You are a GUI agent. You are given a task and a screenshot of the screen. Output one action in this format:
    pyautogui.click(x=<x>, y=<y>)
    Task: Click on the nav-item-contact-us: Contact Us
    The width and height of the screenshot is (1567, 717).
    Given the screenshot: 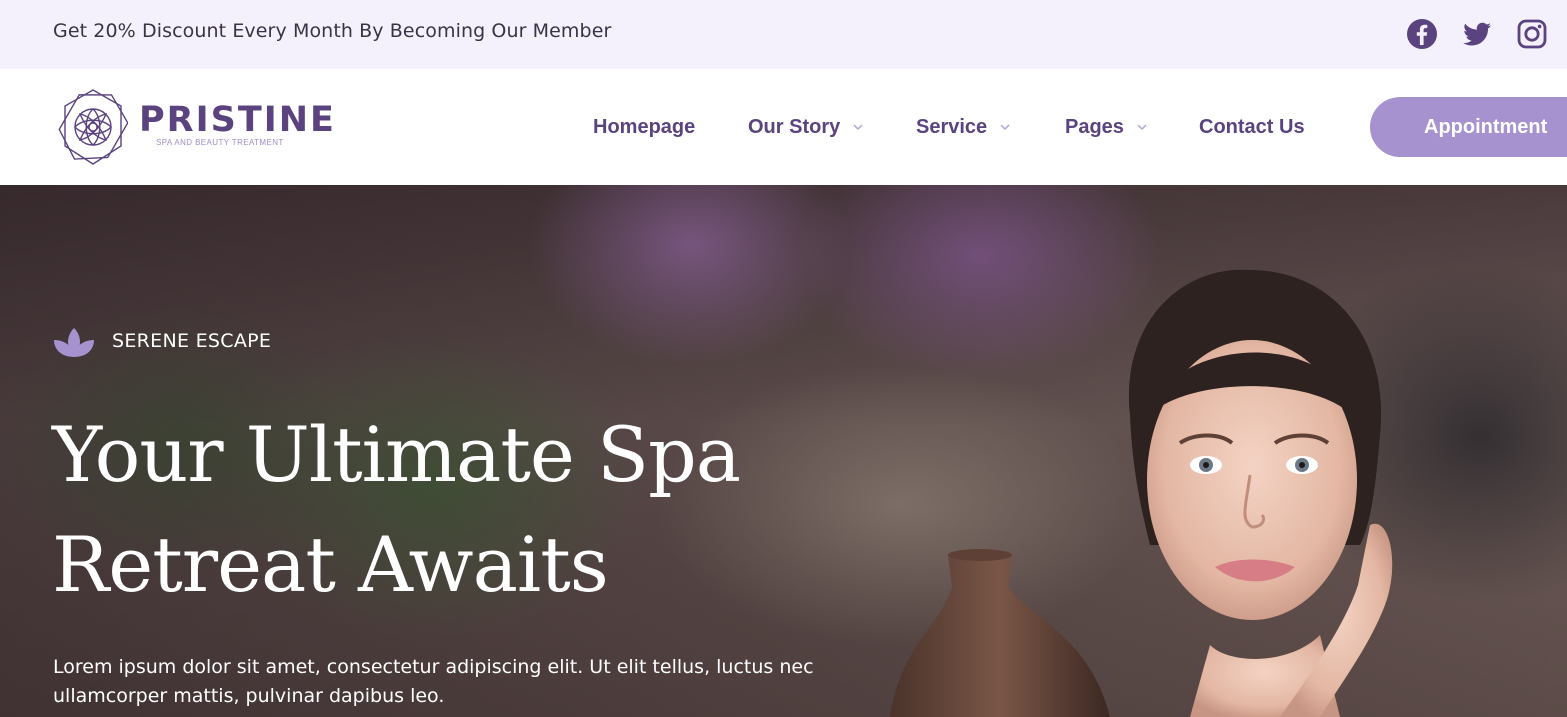 What is the action you would take?
    pyautogui.click(x=1252, y=127)
    